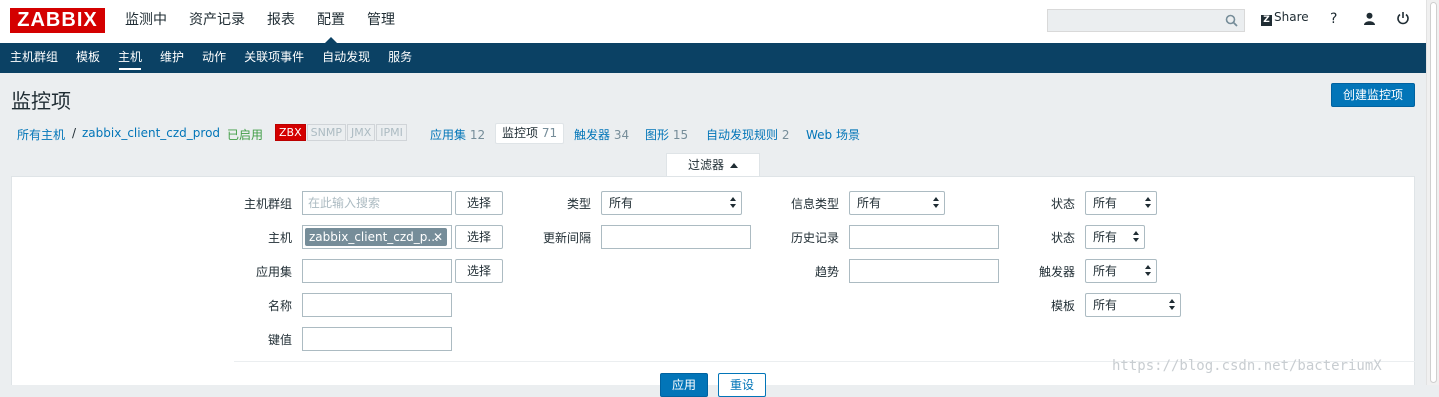 This screenshot has width=1439, height=397. Describe the element at coordinates (1291, 17) in the screenshot. I see `share-label: Share` at that location.